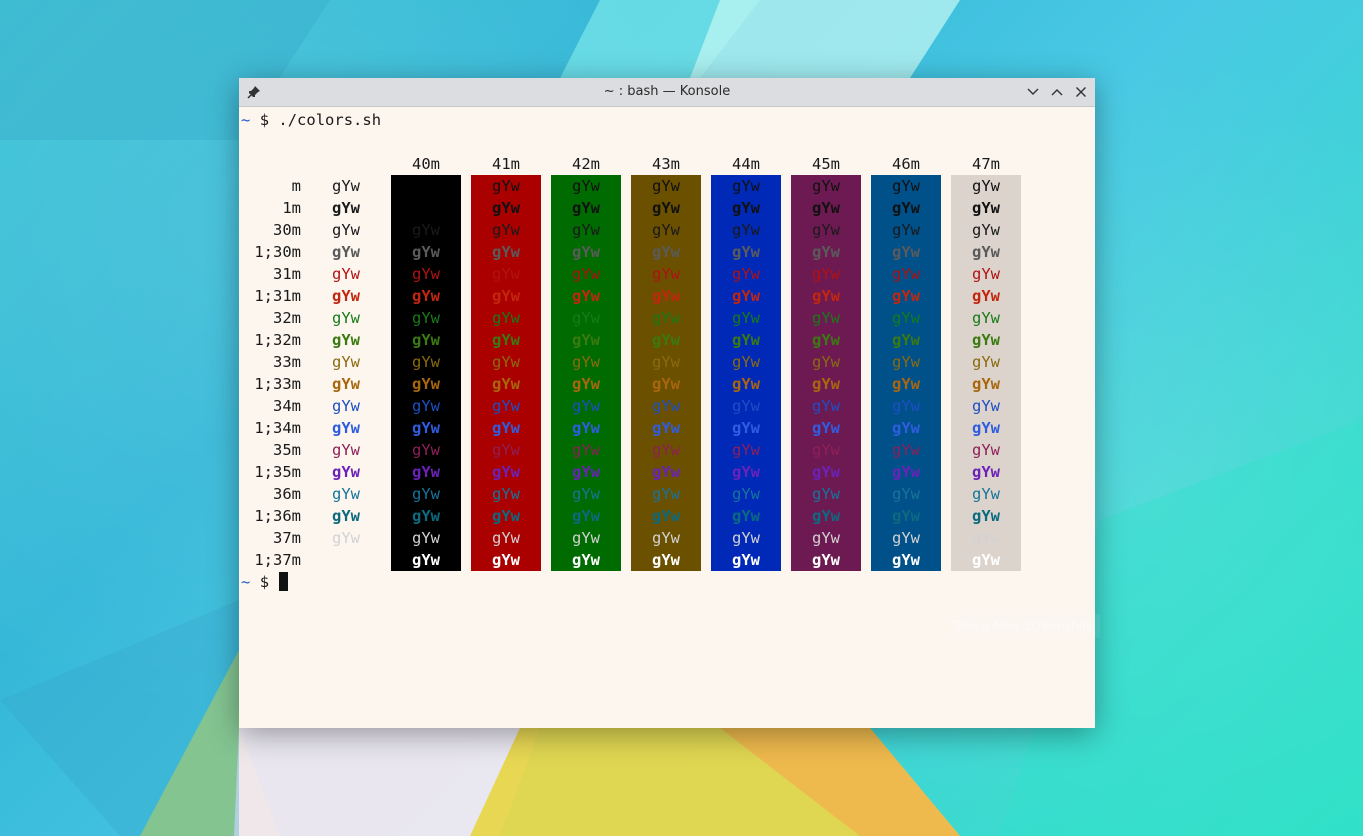  I want to click on screenshot-tooltip: Take a New Screenshot, so click(1024, 626).